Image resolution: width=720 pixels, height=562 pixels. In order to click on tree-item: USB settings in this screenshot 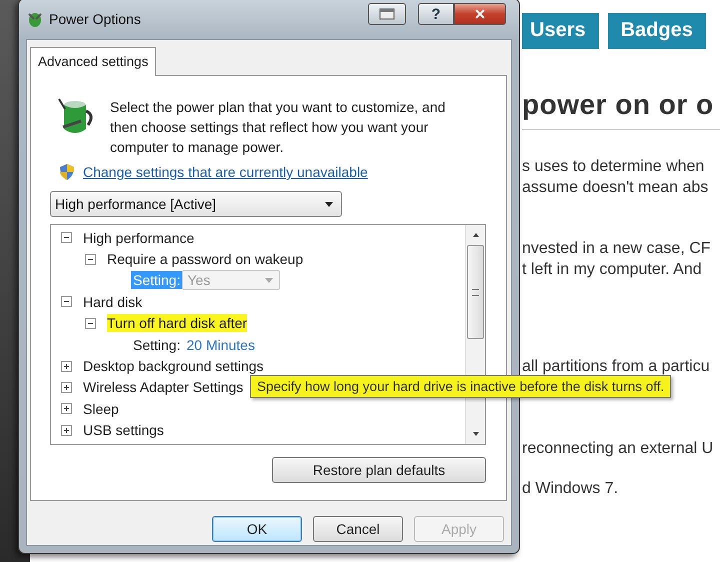, I will do `click(123, 430)`.